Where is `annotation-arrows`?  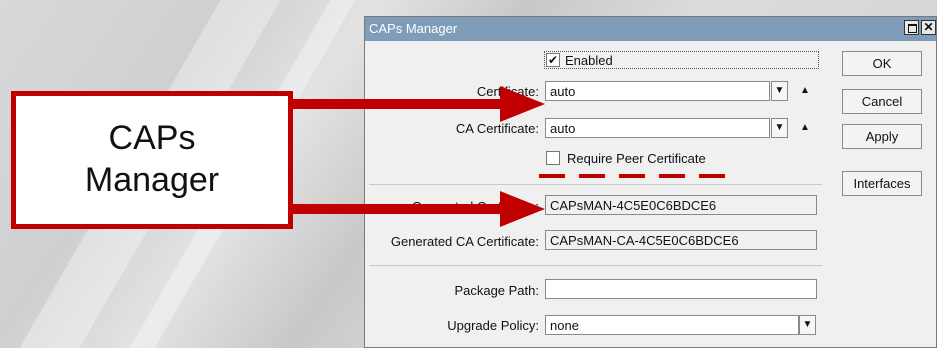 annotation-arrows is located at coordinates (419, 156).